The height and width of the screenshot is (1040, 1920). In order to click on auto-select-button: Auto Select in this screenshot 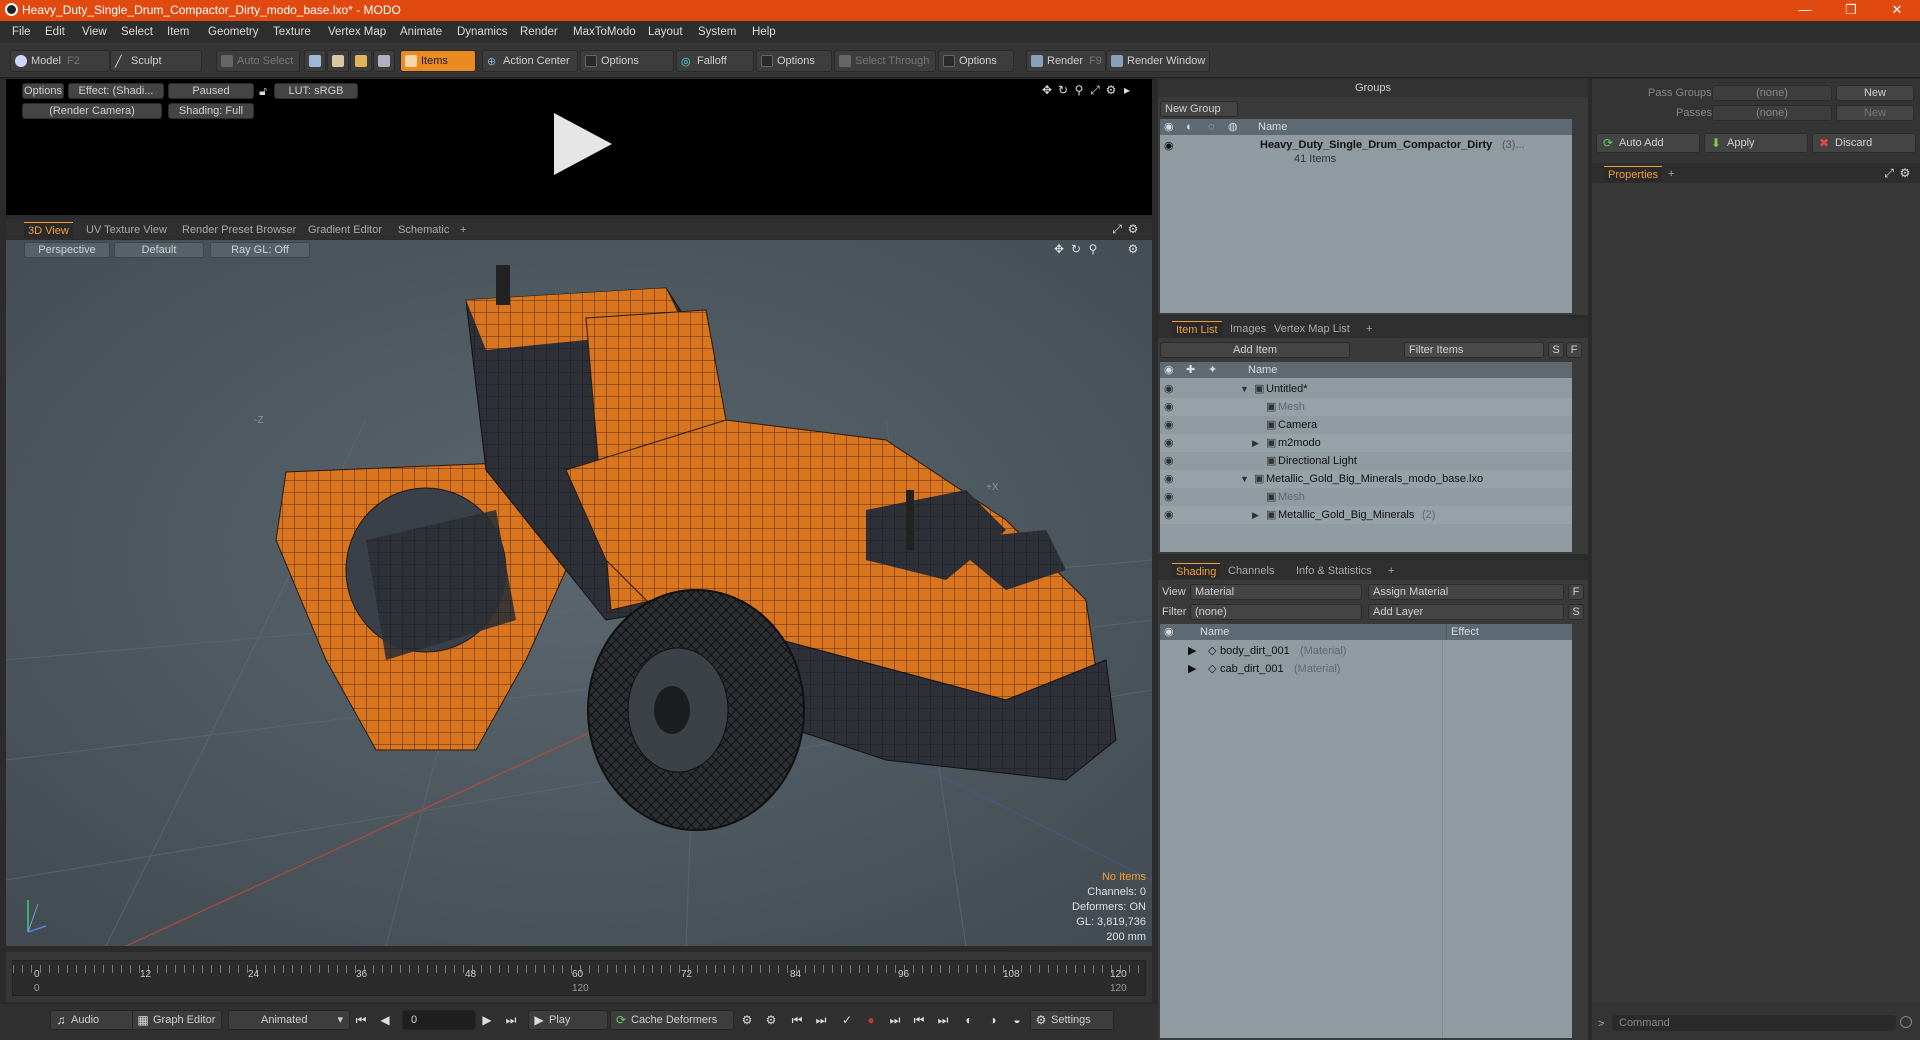, I will do `click(258, 61)`.